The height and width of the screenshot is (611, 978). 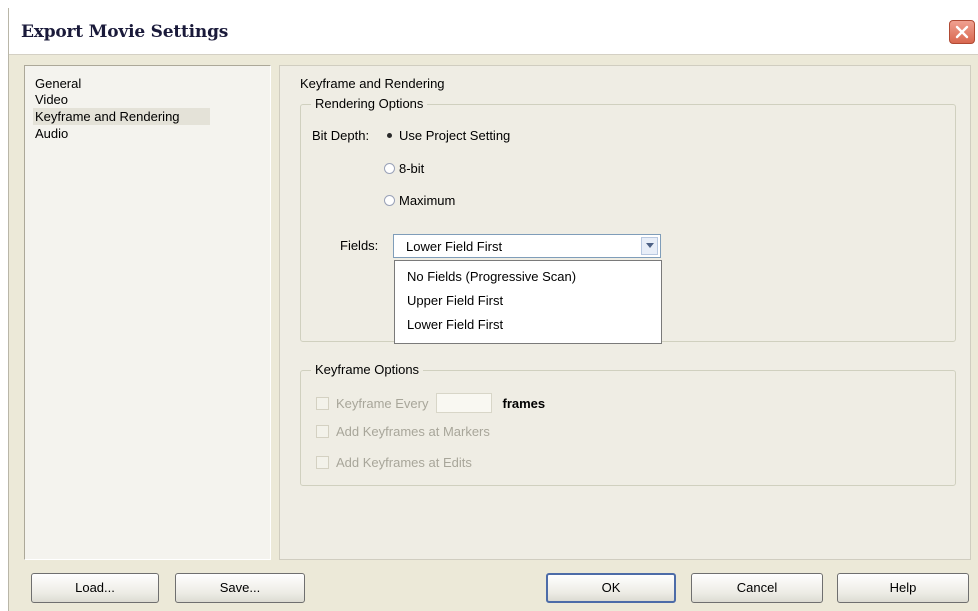 What do you see at coordinates (524, 403) in the screenshot?
I see `frames-label: frames` at bounding box center [524, 403].